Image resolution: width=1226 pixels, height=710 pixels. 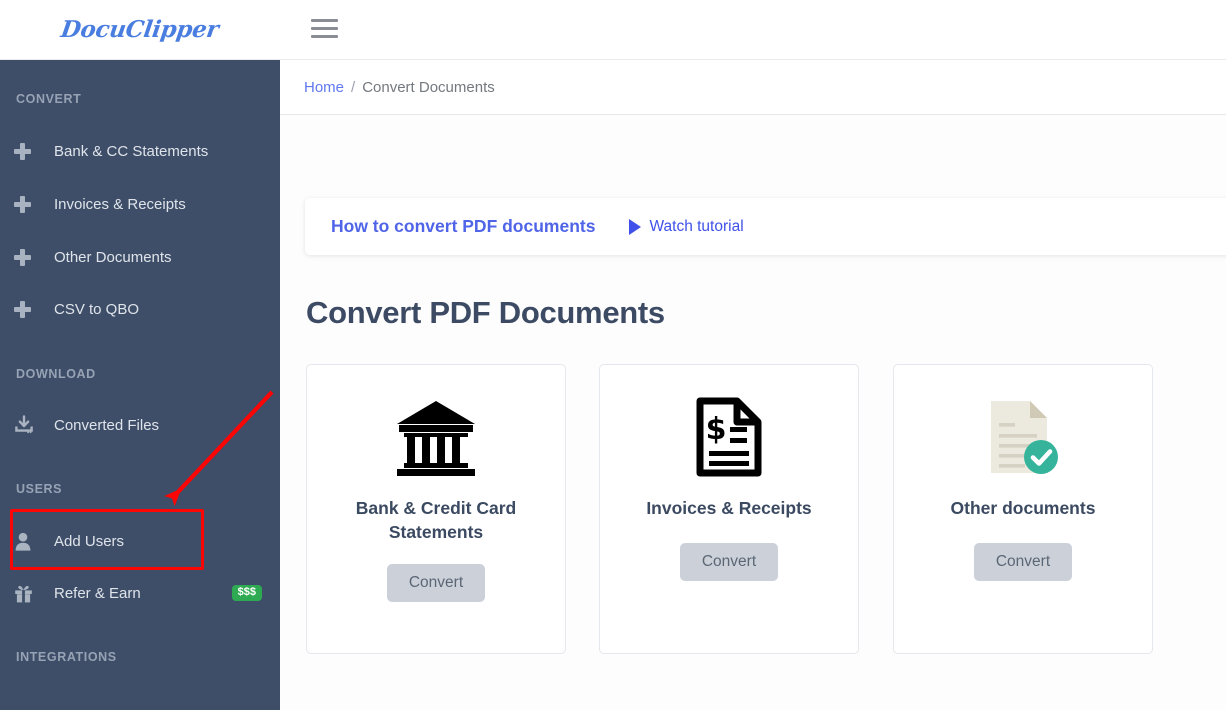 I want to click on gift-icon, so click(x=34, y=593).